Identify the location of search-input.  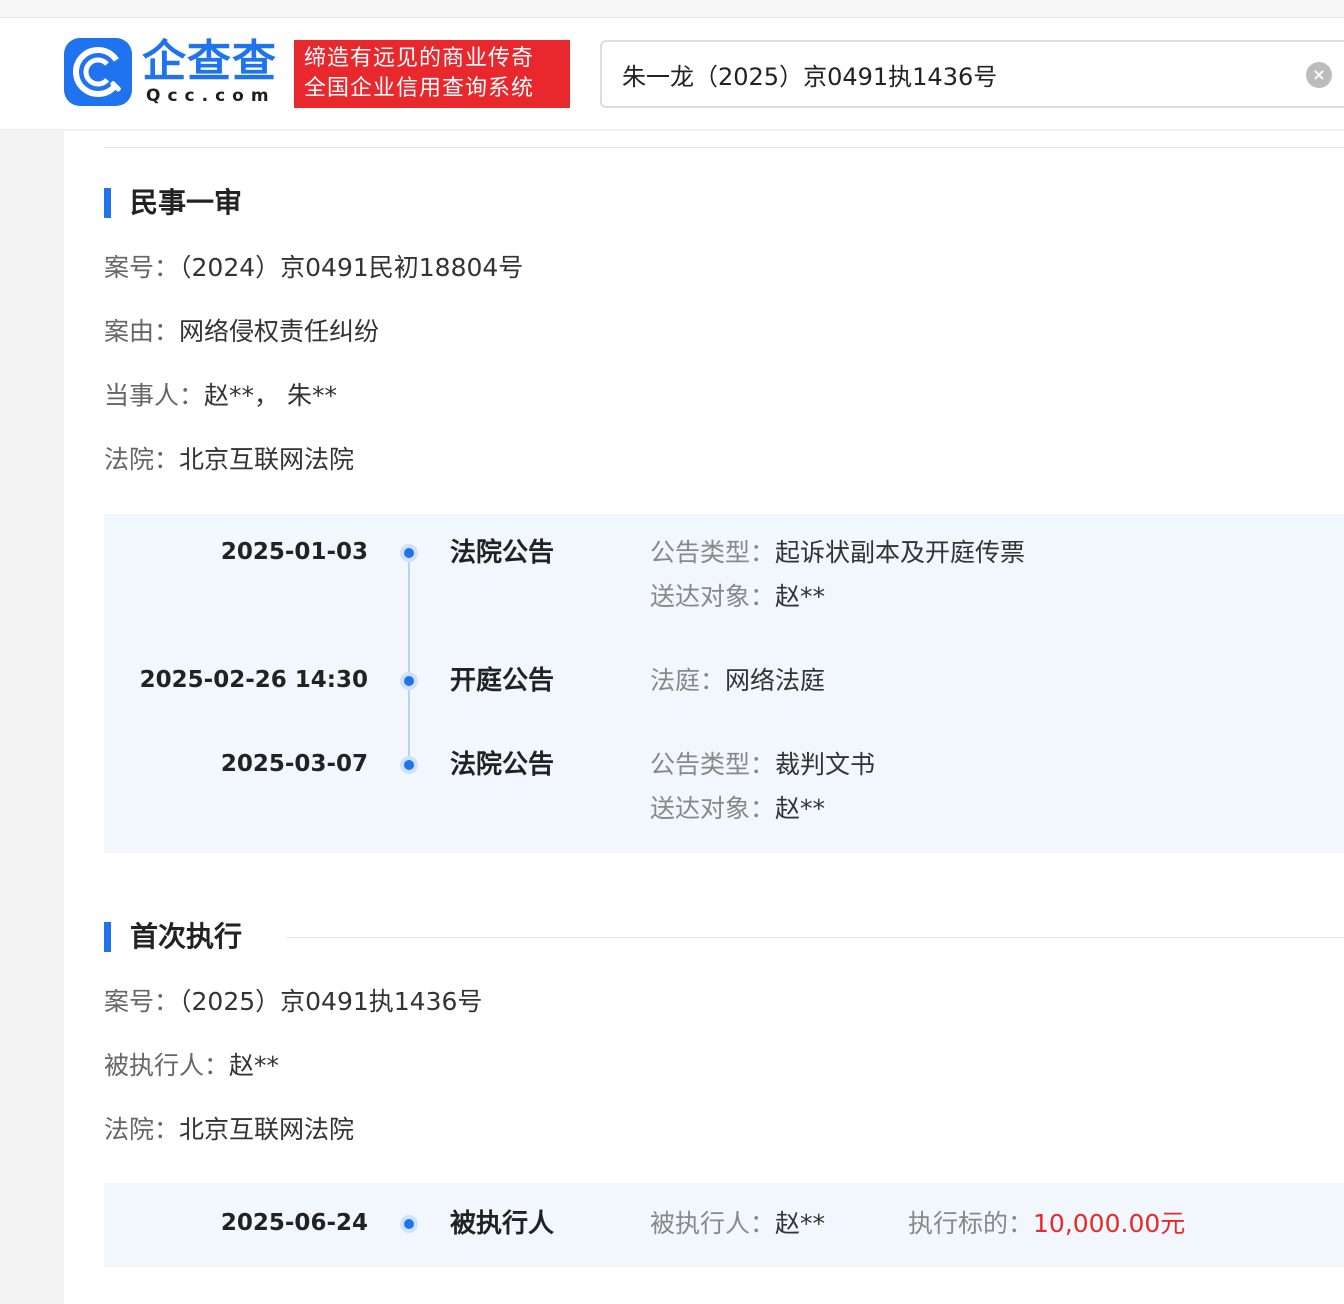
(952, 74).